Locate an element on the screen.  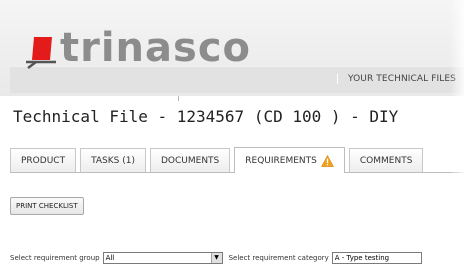
tab-tasks: TASKS (1) is located at coordinates (113, 160).